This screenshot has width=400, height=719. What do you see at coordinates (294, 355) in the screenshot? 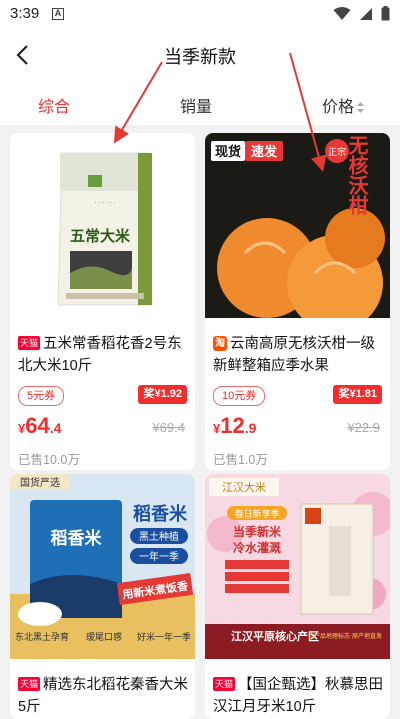
I see `product-title: 云南高原无核沃柑一级新鲜整箱应季水果` at bounding box center [294, 355].